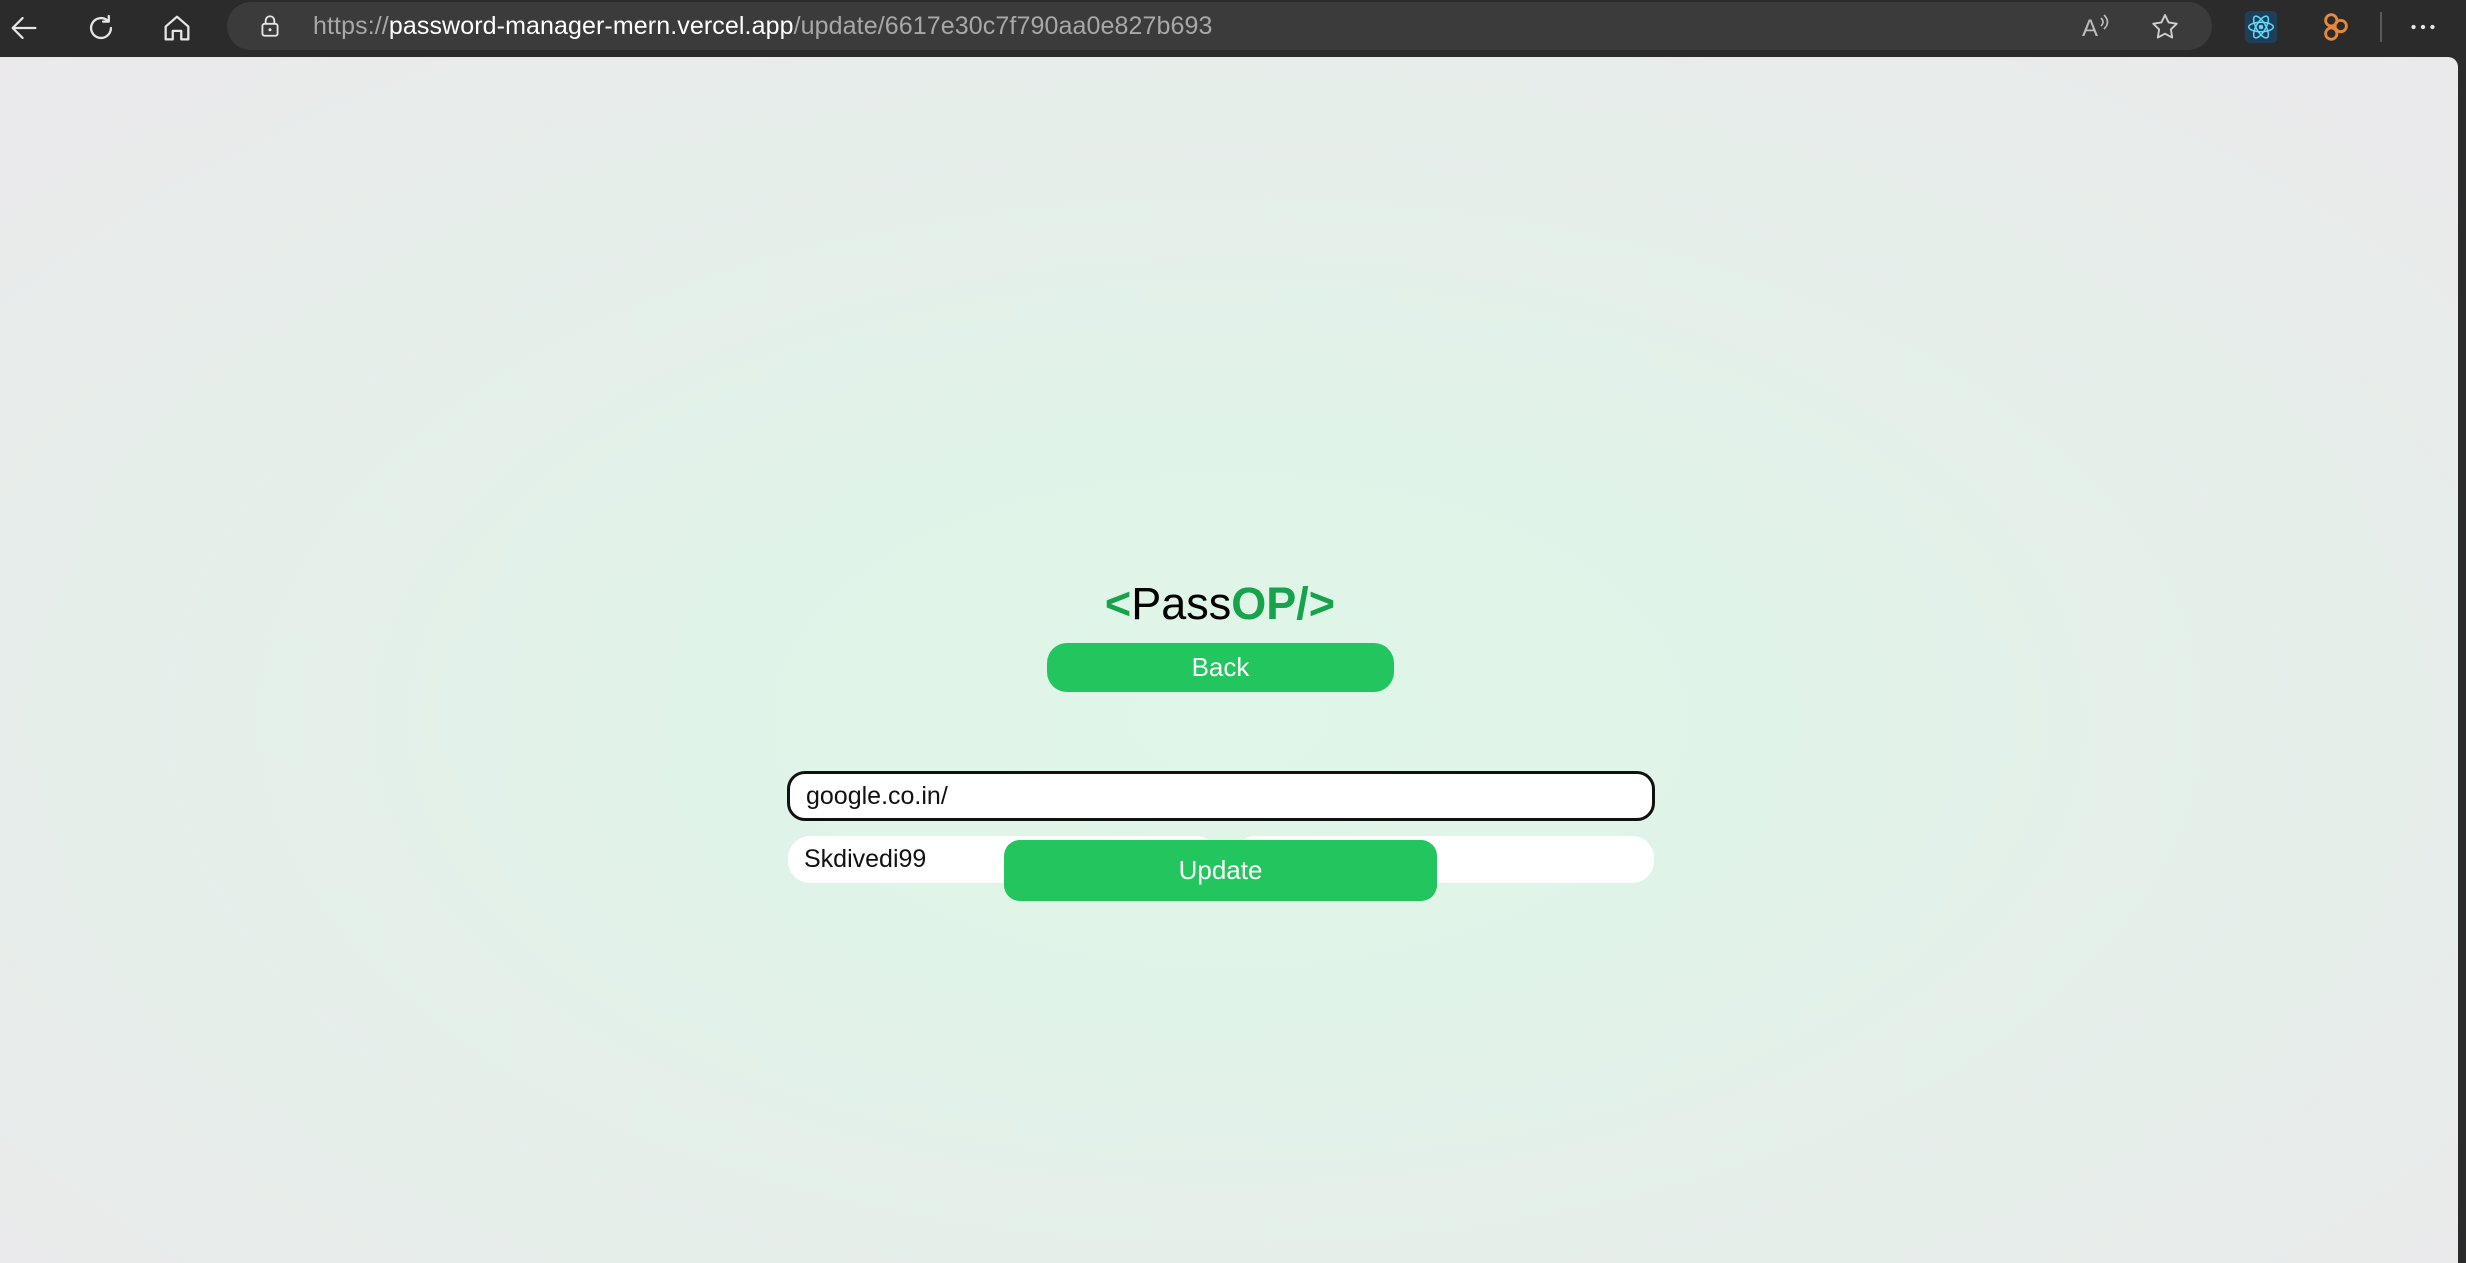 The image size is (2466, 1263). I want to click on app-logo: <PassOP/>, so click(1220, 604).